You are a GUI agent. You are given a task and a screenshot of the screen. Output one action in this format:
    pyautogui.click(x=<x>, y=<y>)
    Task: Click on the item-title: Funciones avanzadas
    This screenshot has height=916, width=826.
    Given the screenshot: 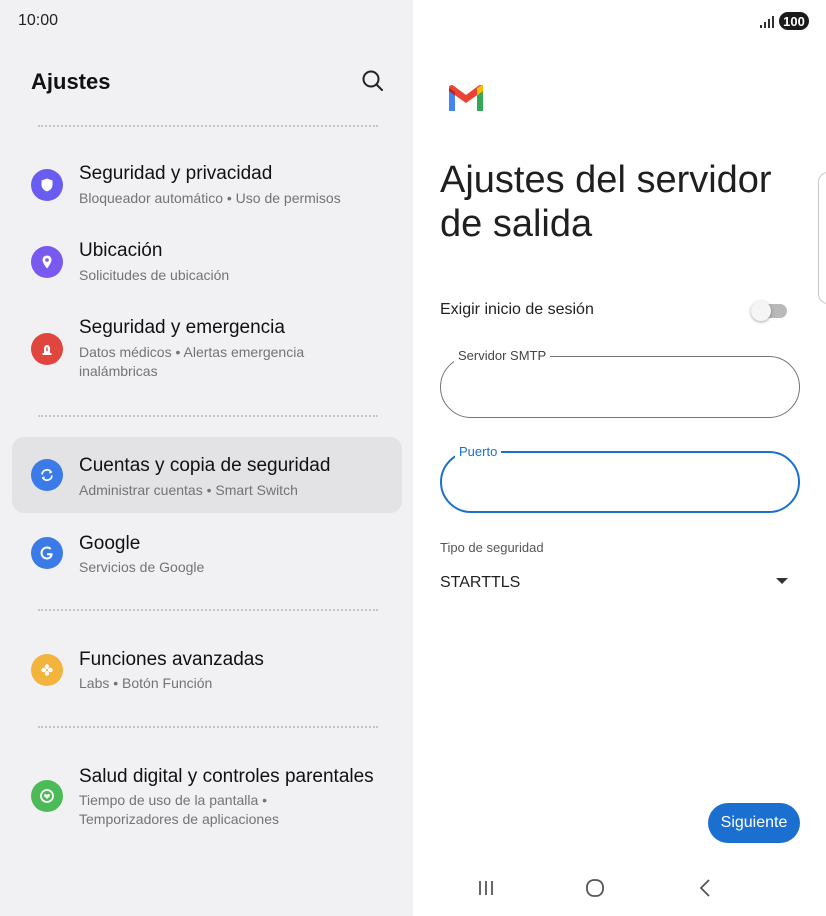 What is the action you would take?
    pyautogui.click(x=171, y=659)
    